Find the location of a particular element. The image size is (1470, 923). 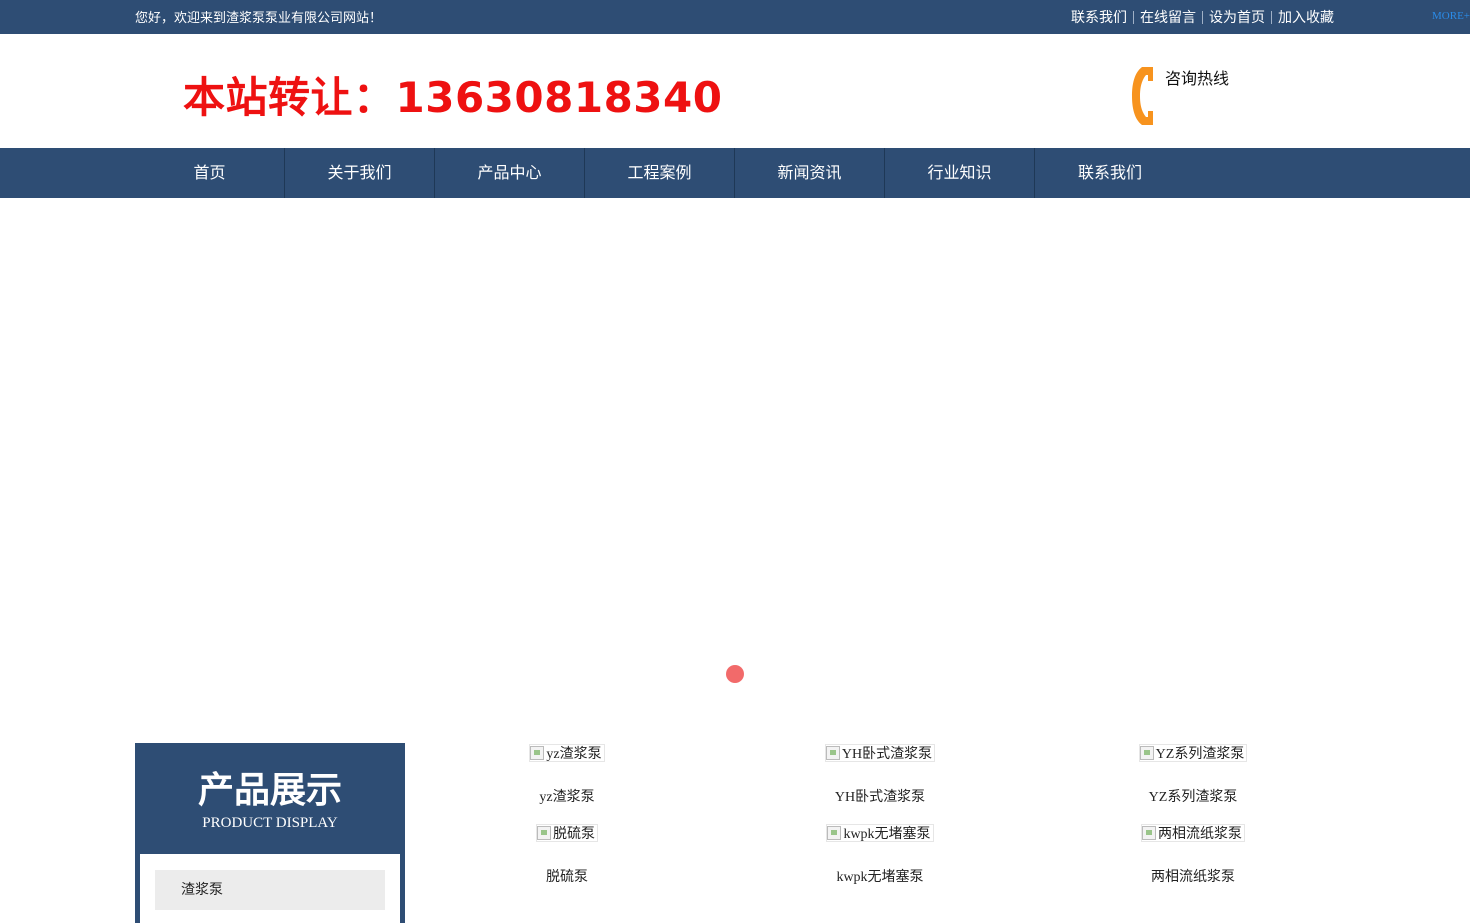

product-image-broken: YZ系列渣浆泵 is located at coordinates (1193, 753).